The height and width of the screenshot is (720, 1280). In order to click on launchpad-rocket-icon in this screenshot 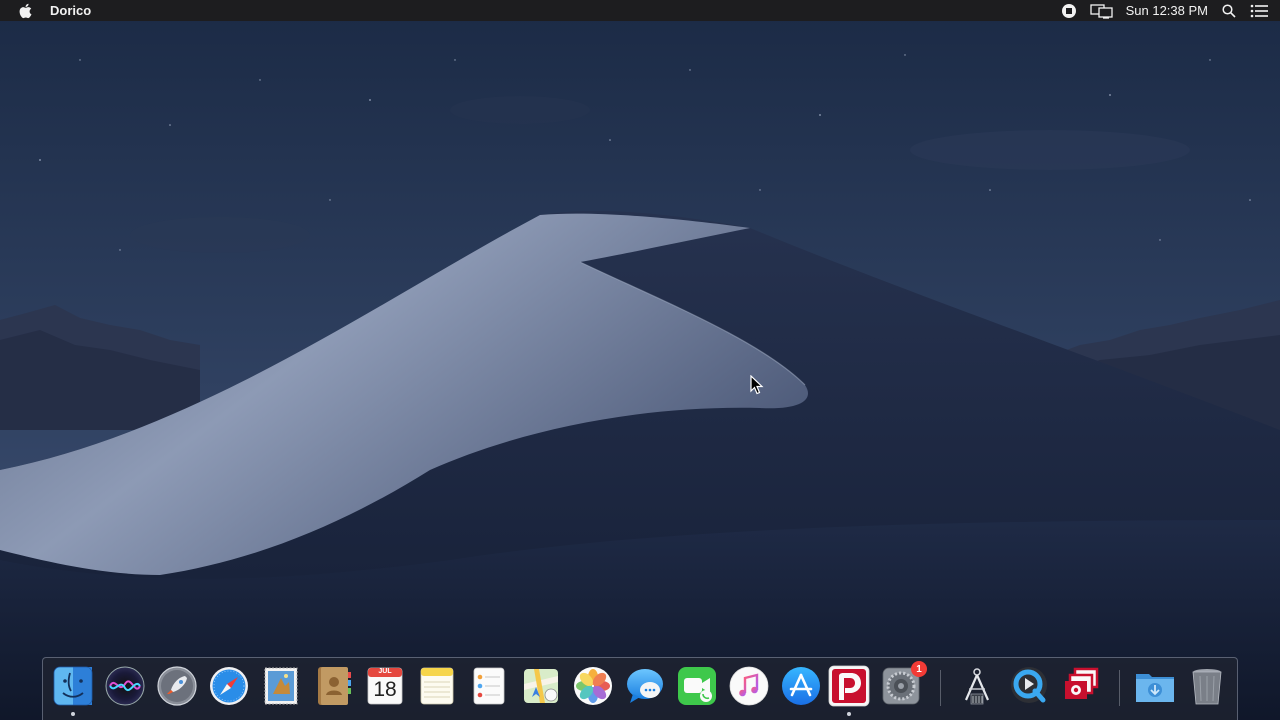, I will do `click(177, 686)`.